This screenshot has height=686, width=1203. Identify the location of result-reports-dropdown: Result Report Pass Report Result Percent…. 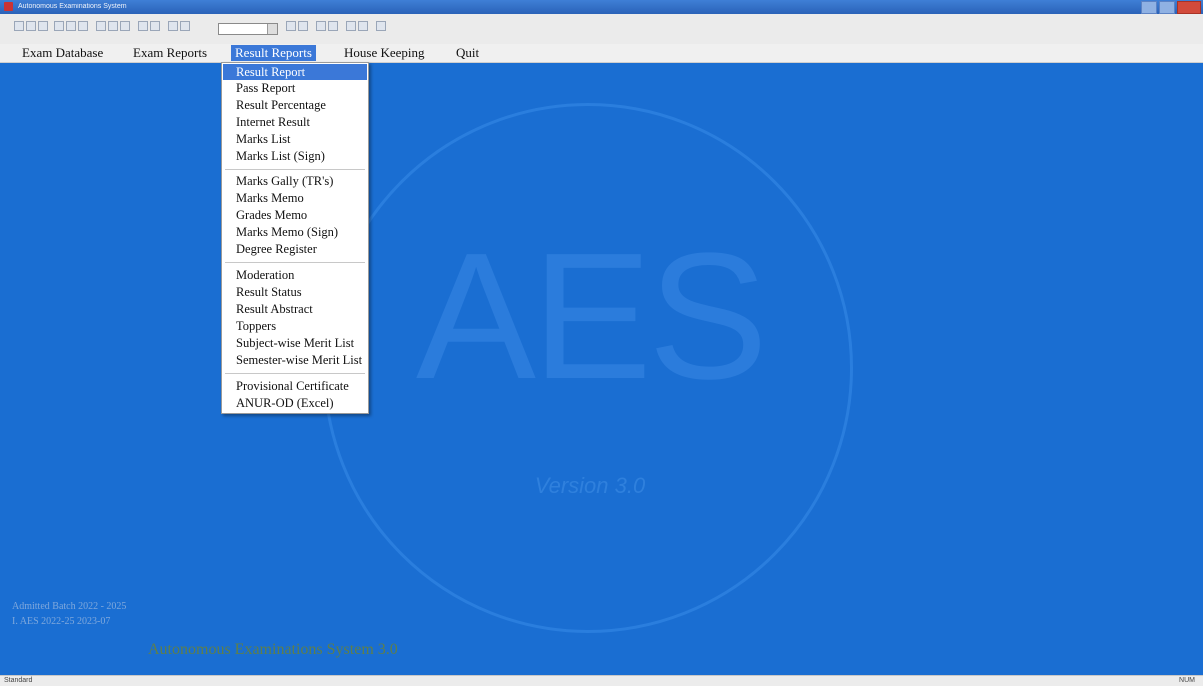
(295, 238).